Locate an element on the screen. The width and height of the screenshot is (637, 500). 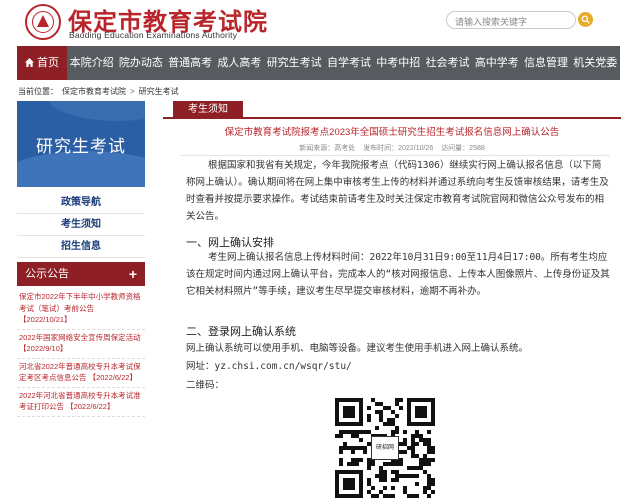
nav-item-home: 首页 is located at coordinates (42, 63).